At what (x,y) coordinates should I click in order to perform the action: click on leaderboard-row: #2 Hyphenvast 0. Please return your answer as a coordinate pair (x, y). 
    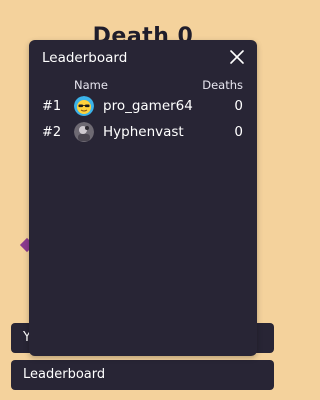
    Looking at the image, I should click on (143, 133).